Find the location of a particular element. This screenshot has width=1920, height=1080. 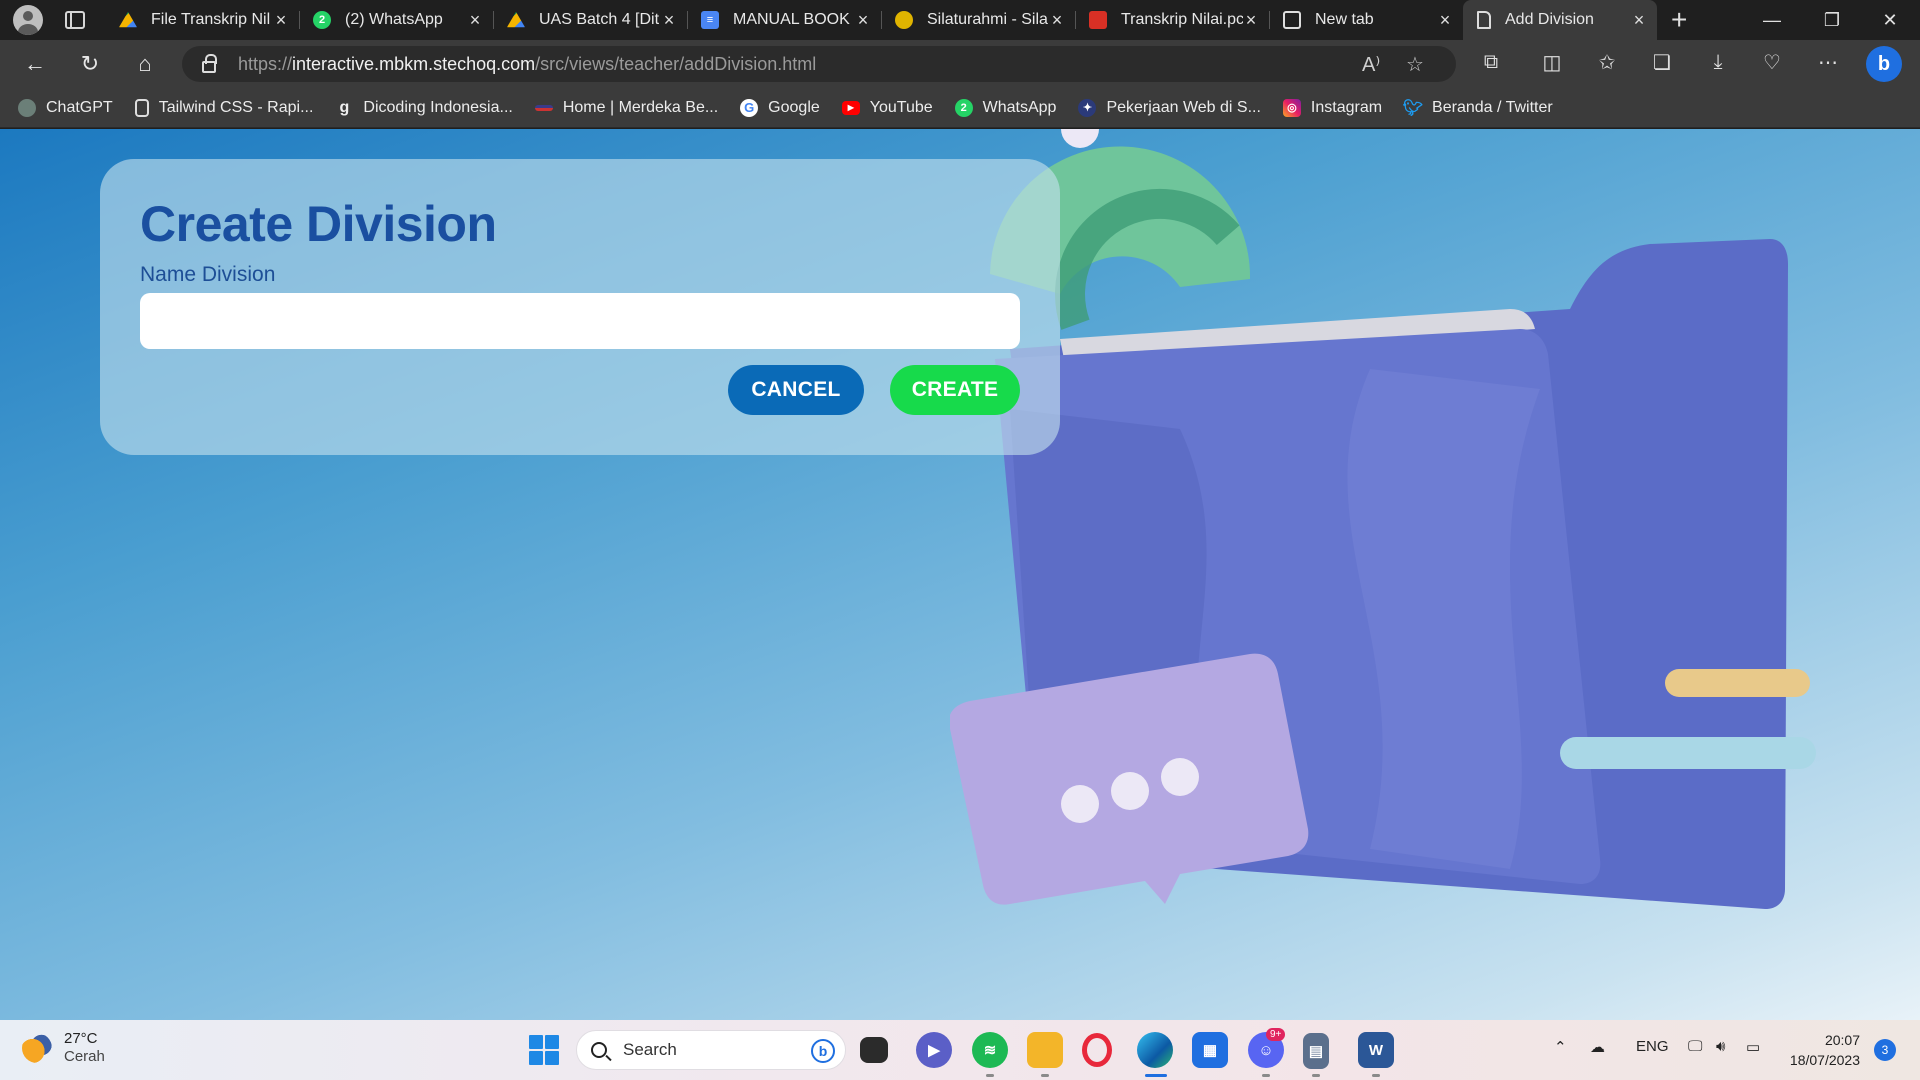

weather-text: 27°C Cerah is located at coordinates (84, 1048).